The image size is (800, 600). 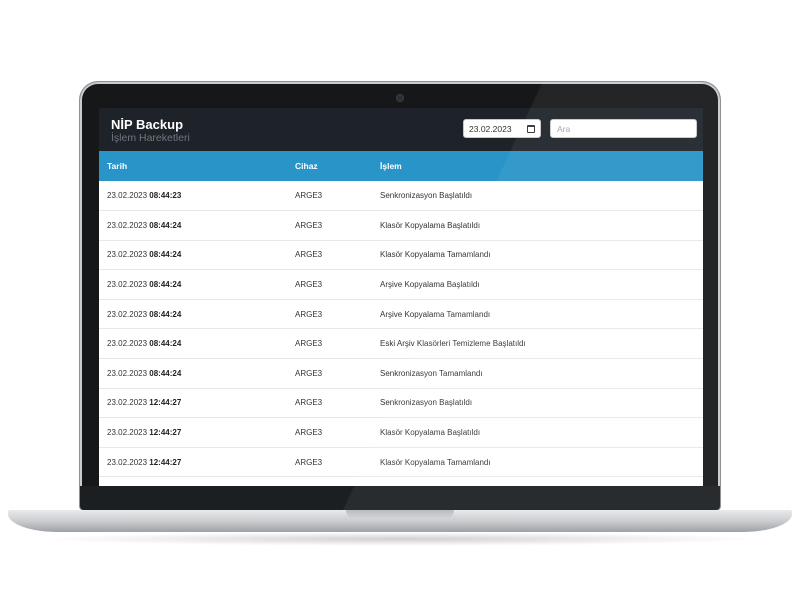 I want to click on cell-date: 23.02.2023 08:44:23, so click(x=197, y=196).